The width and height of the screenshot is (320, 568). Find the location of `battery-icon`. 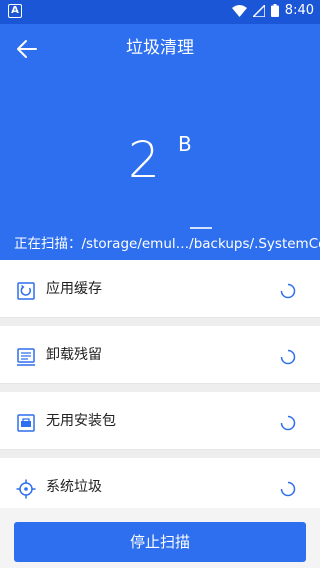

battery-icon is located at coordinates (274, 10).